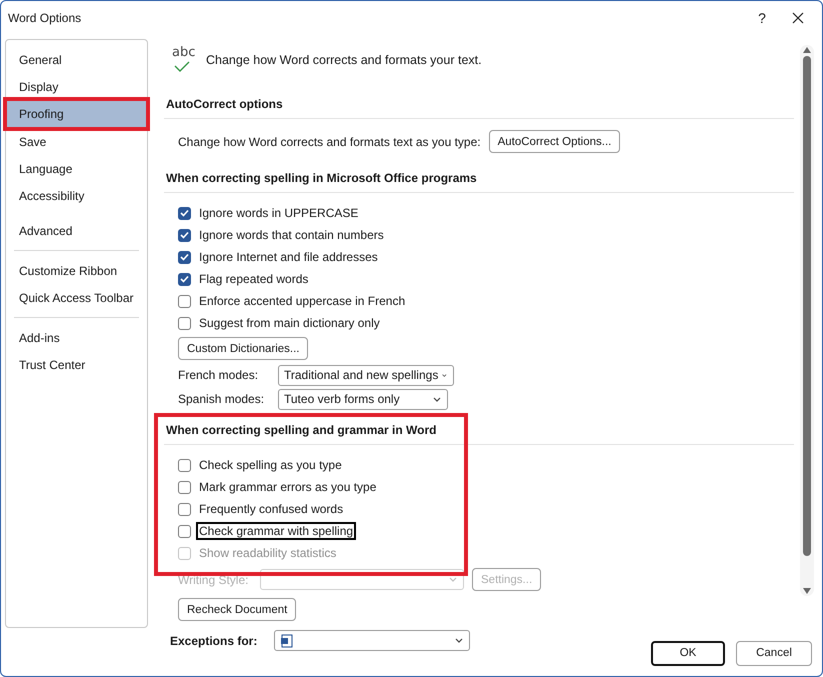  What do you see at coordinates (344, 60) in the screenshot?
I see `page-description: Change how Word corrects and formats your text.` at bounding box center [344, 60].